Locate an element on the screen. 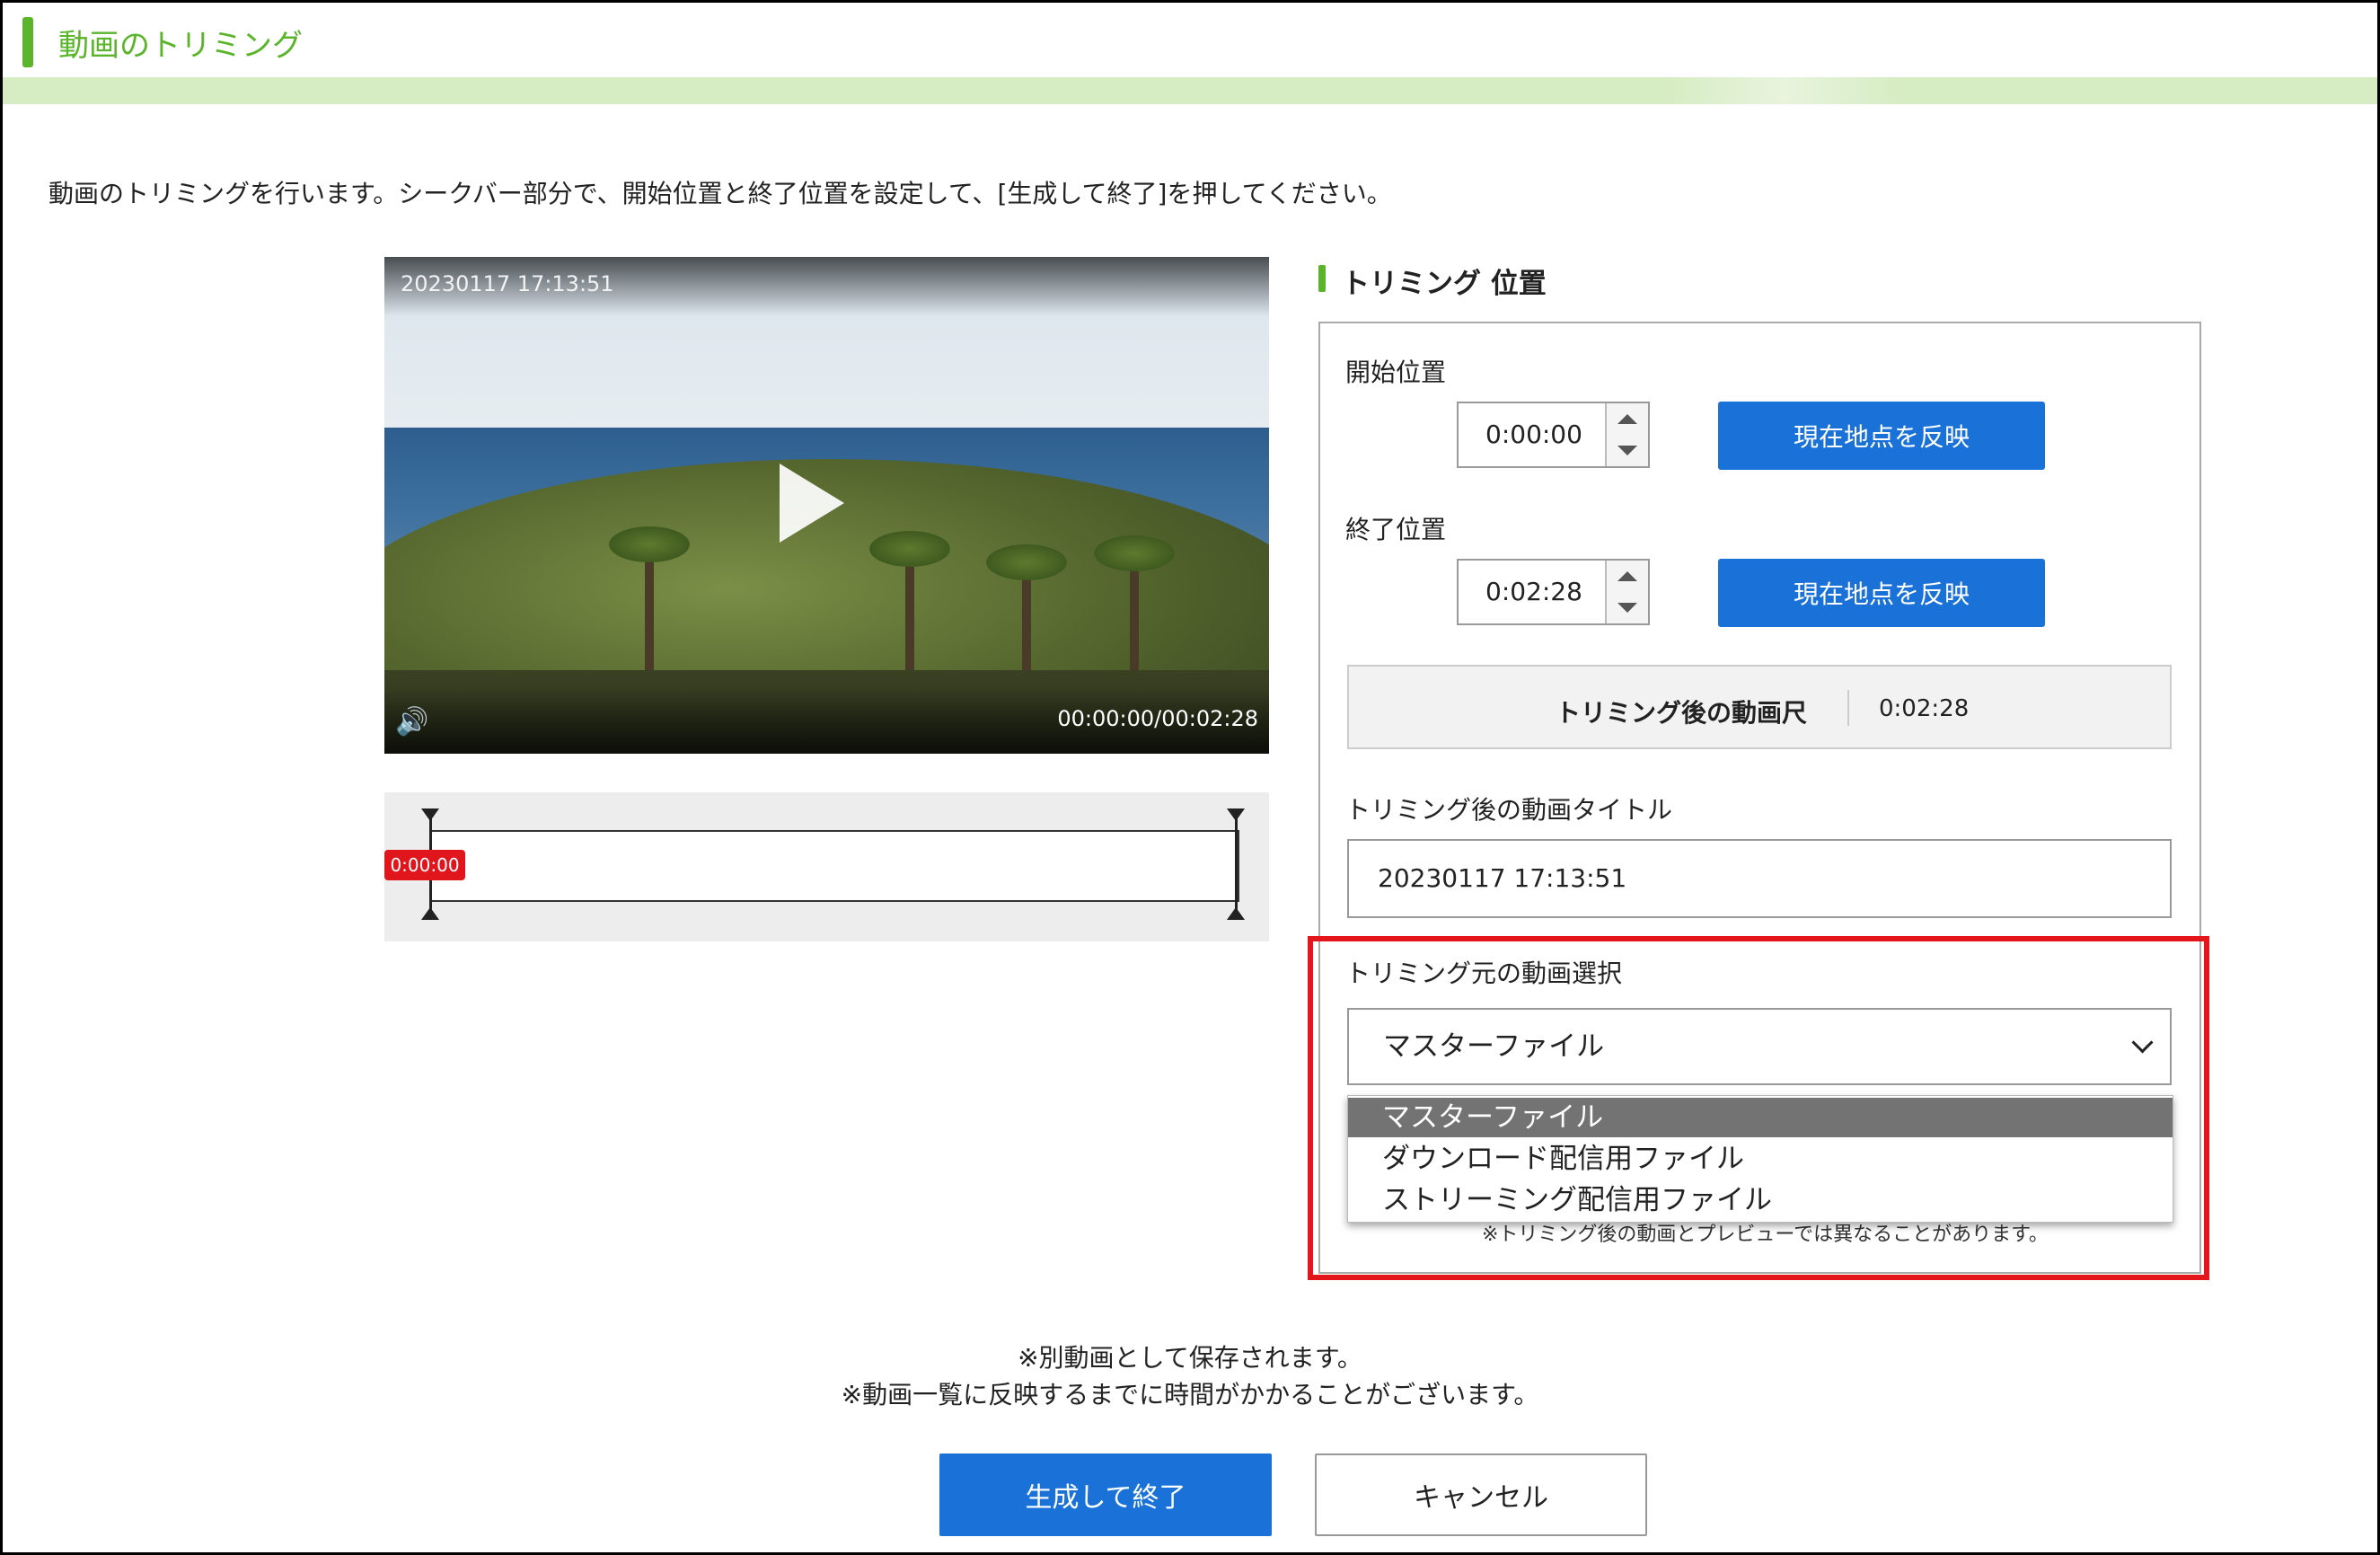  seekbar-current-label: 0:00:00 is located at coordinates (424, 865).